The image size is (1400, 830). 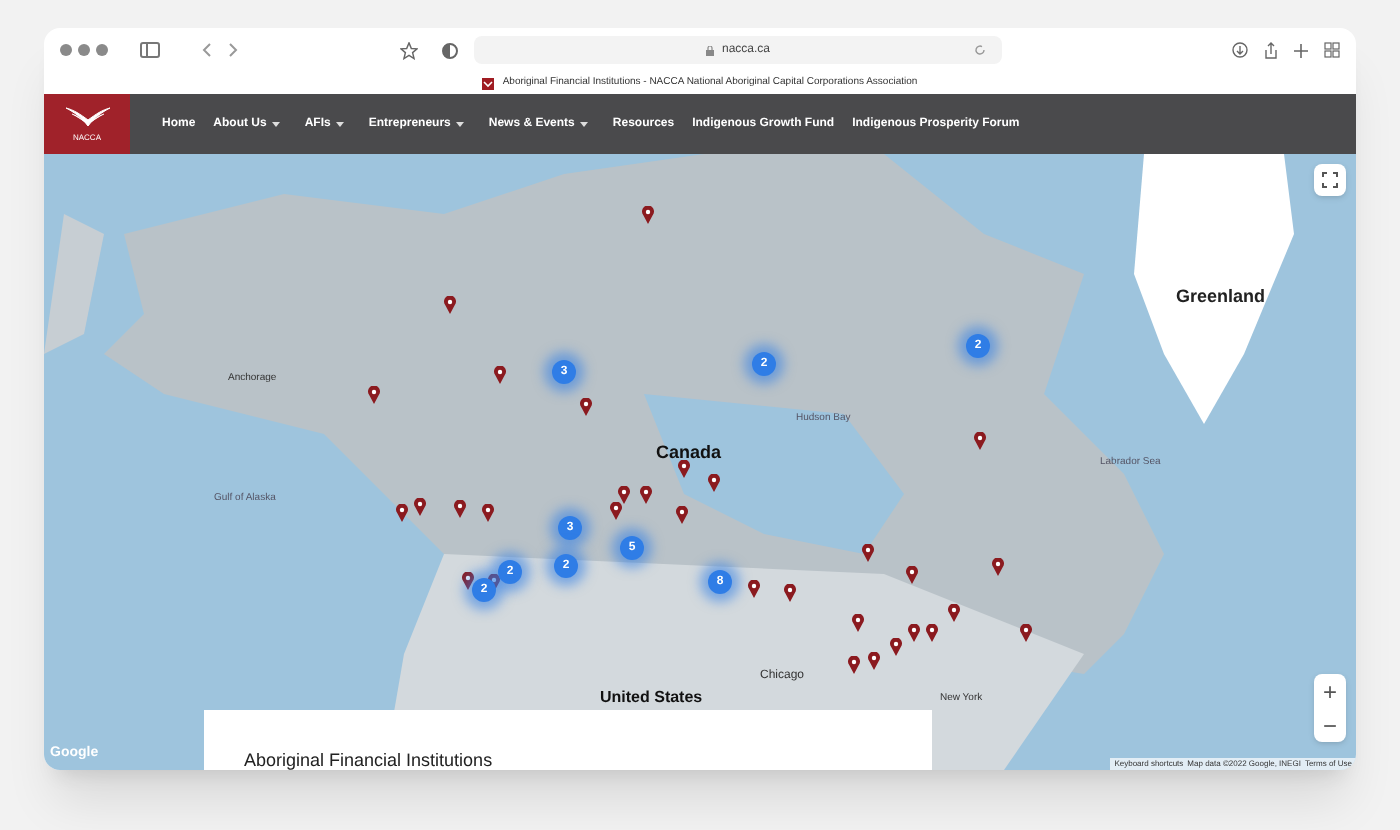 I want to click on share-icon, so click(x=1271, y=50).